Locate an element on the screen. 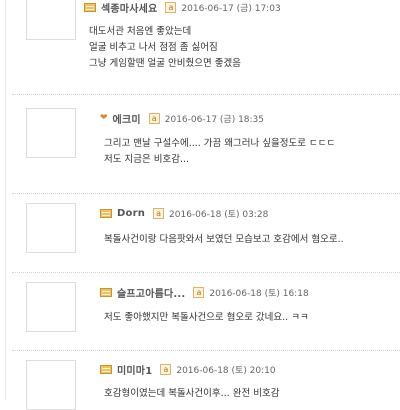  comment-meta: 슬프고아름다... a 2016-06-18 (토) 16:18 is located at coordinates (204, 292).